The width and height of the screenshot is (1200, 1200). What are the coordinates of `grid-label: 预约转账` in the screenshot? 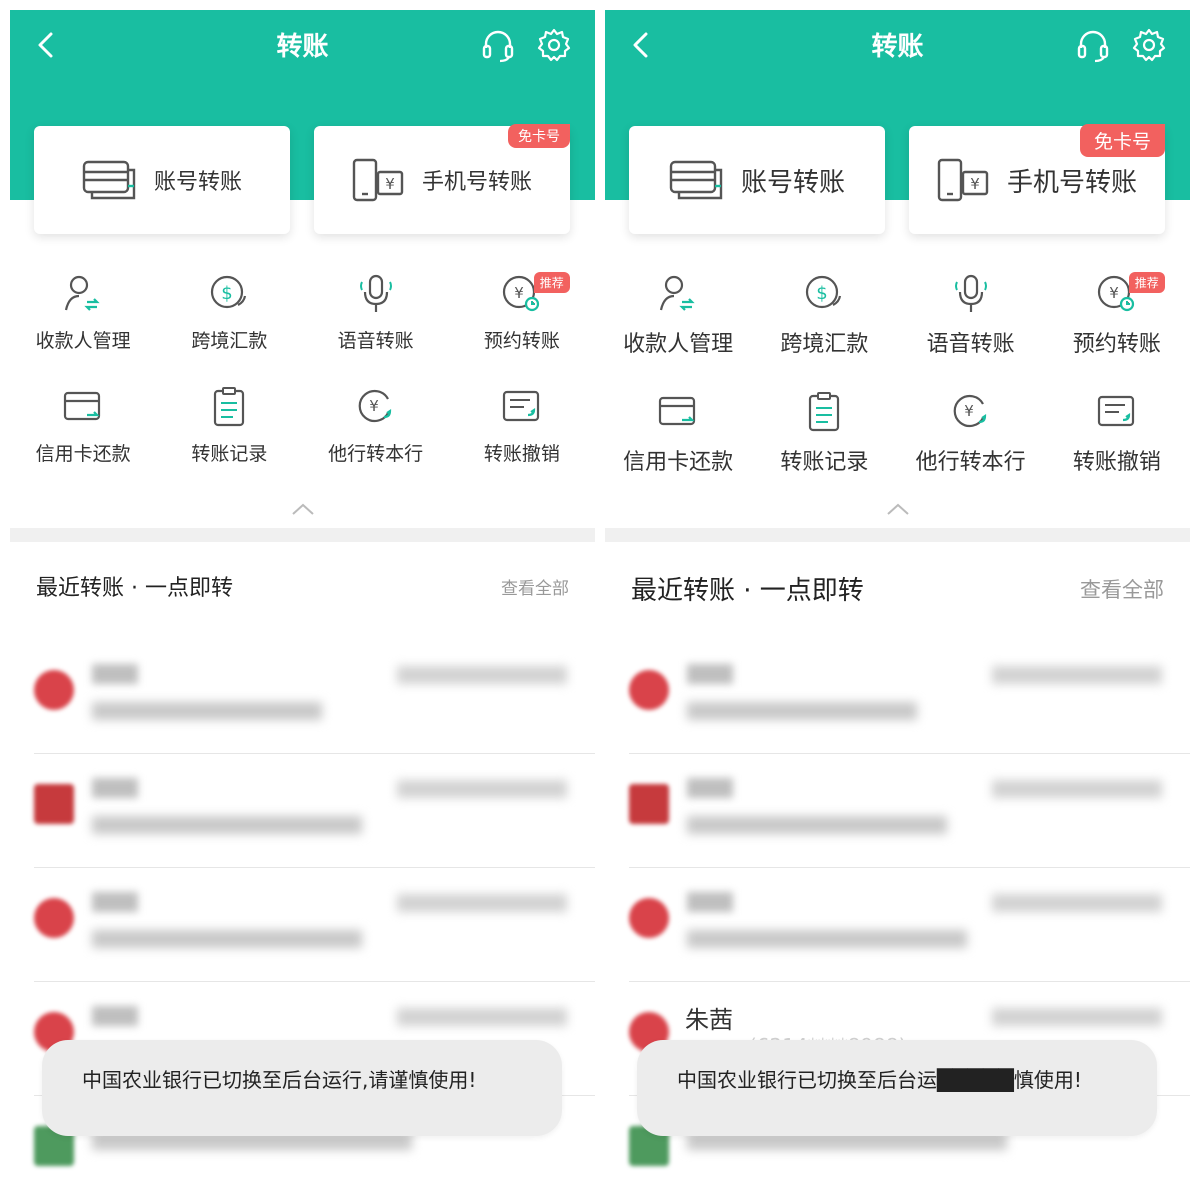 It's located at (521, 341).